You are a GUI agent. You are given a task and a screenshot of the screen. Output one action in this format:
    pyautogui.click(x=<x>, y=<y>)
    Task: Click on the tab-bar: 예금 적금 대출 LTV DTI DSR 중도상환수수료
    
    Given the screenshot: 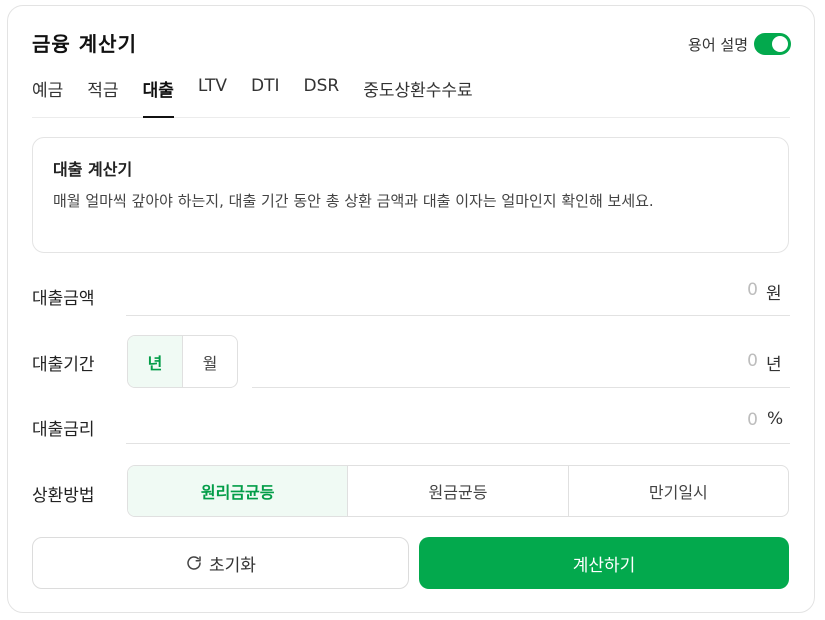 What is the action you would take?
    pyautogui.click(x=411, y=96)
    